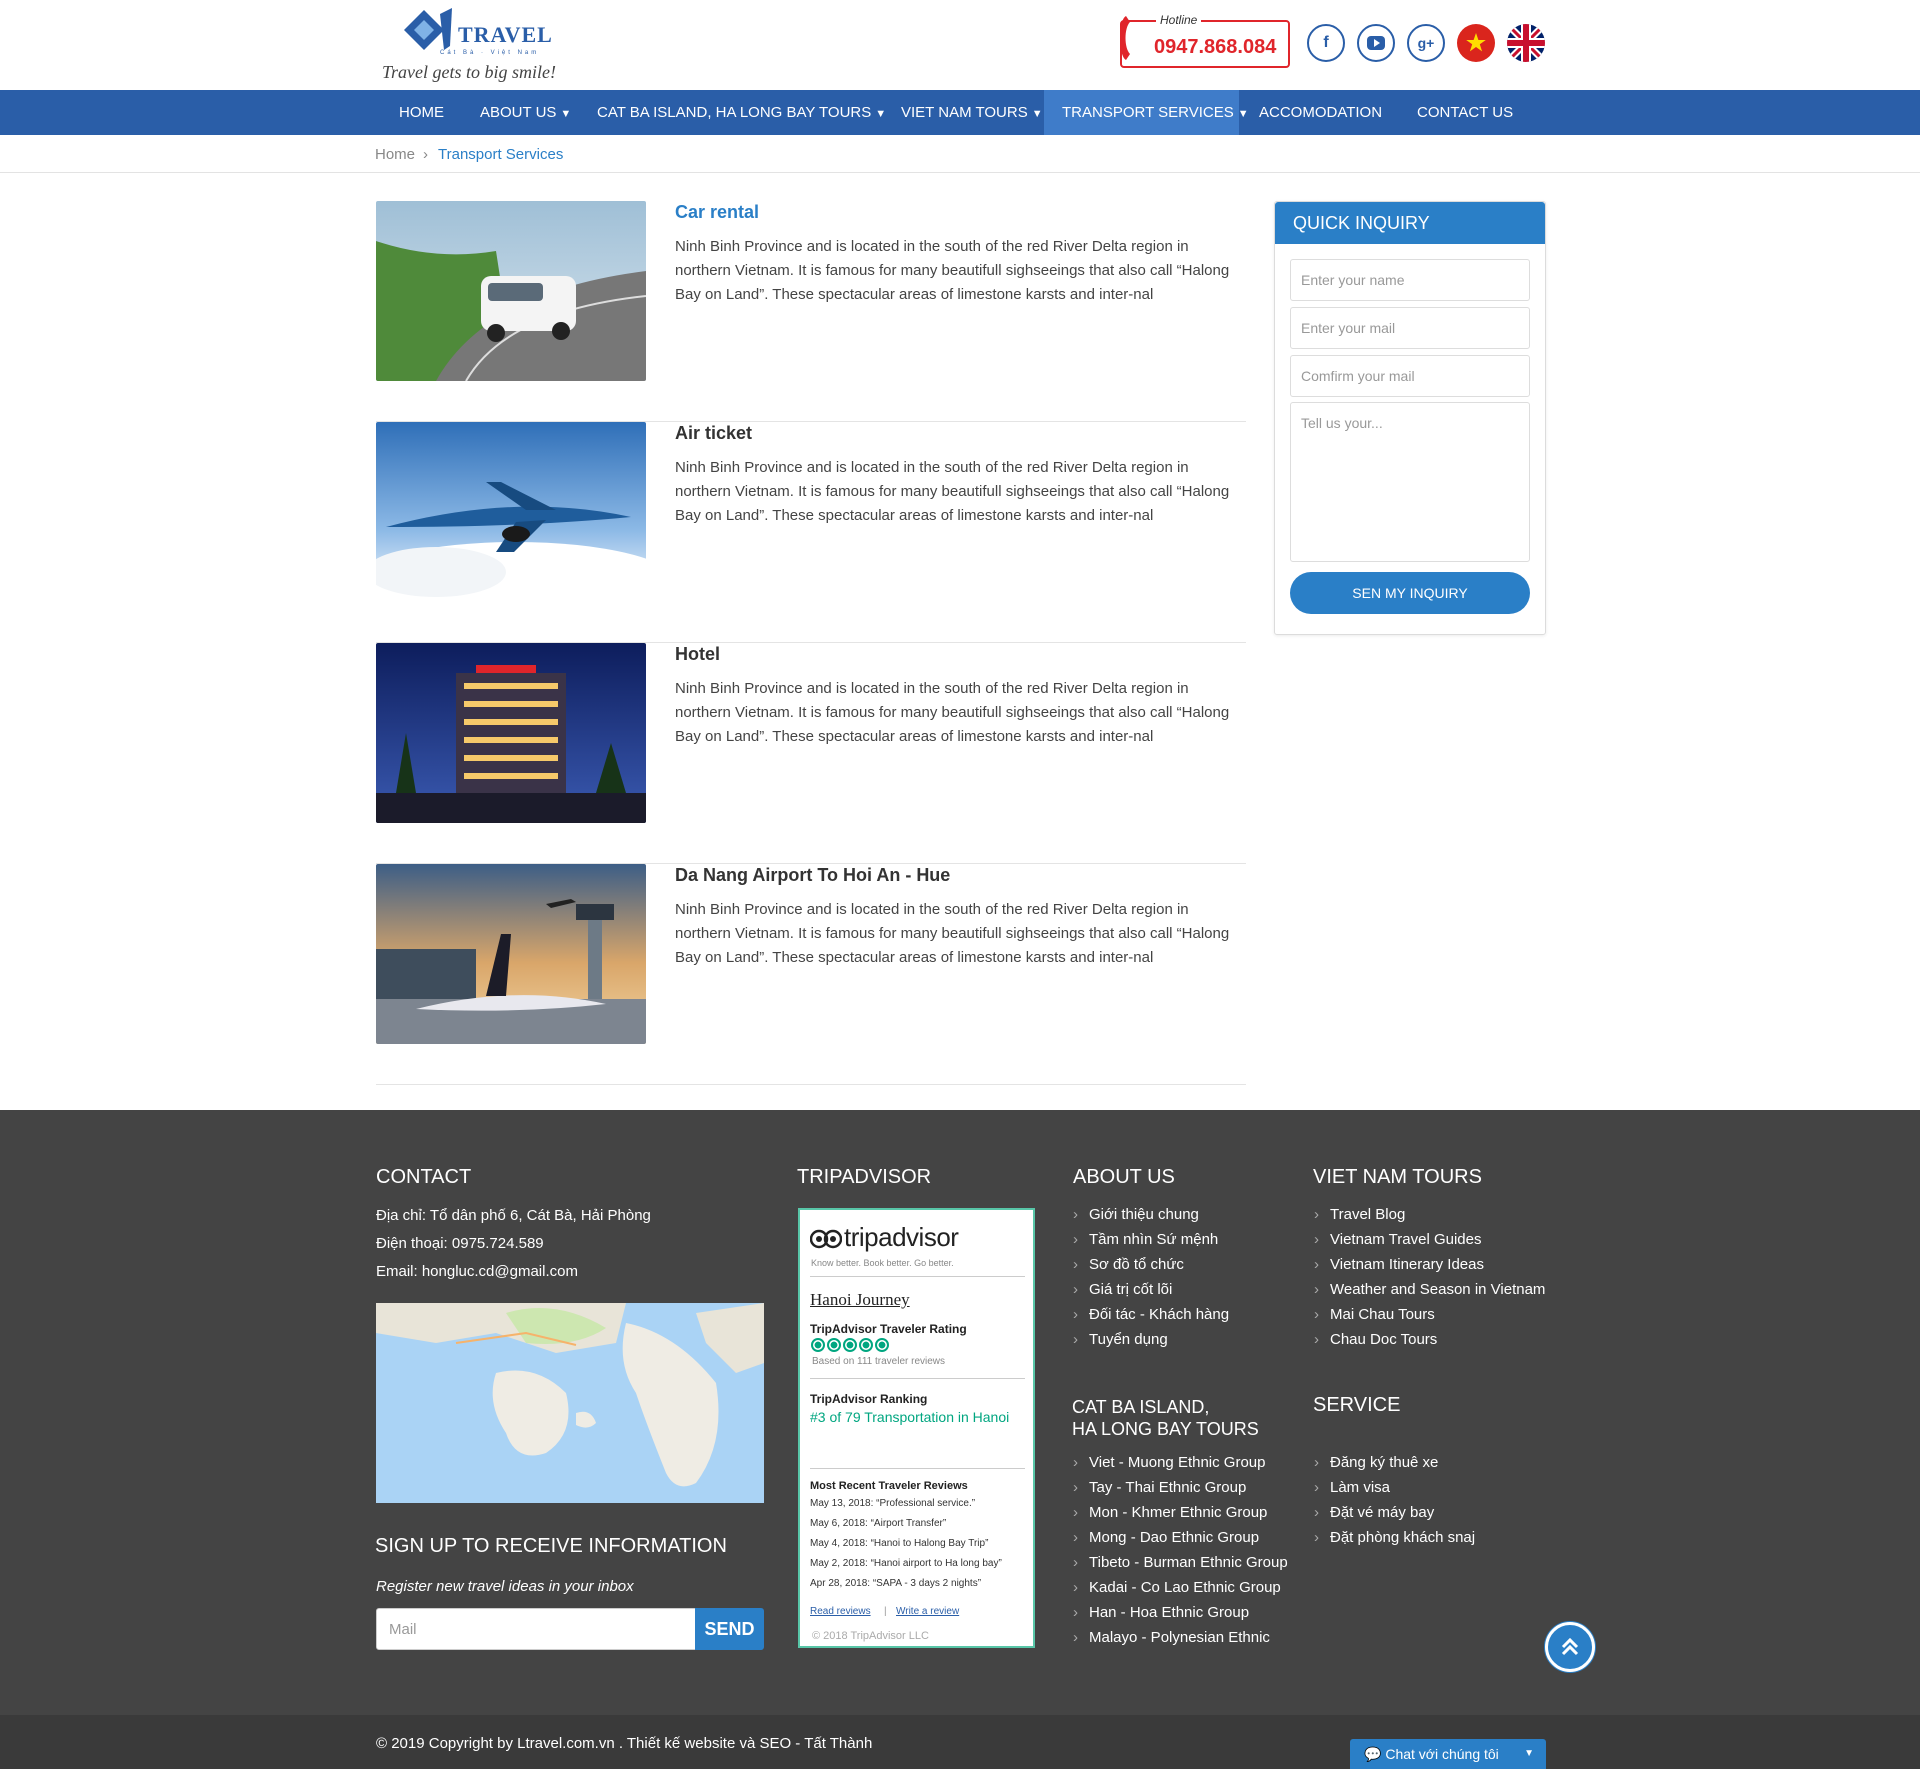  What do you see at coordinates (870, 1636) in the screenshot?
I see `tripadvisor-copyright: © 2018 TripAdvisor LLC` at bounding box center [870, 1636].